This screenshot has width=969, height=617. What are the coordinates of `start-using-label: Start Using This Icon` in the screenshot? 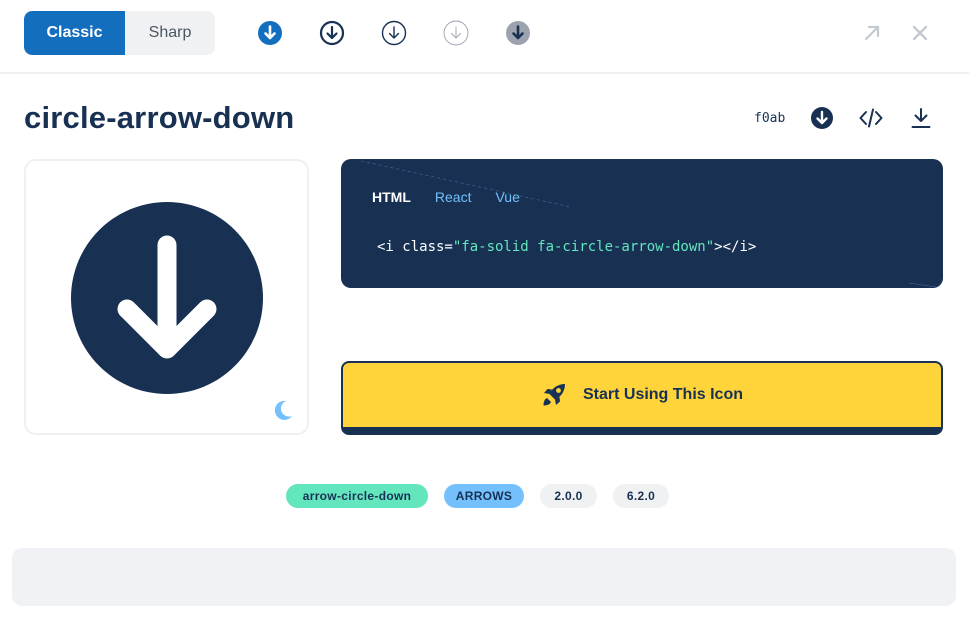 It's located at (662, 394).